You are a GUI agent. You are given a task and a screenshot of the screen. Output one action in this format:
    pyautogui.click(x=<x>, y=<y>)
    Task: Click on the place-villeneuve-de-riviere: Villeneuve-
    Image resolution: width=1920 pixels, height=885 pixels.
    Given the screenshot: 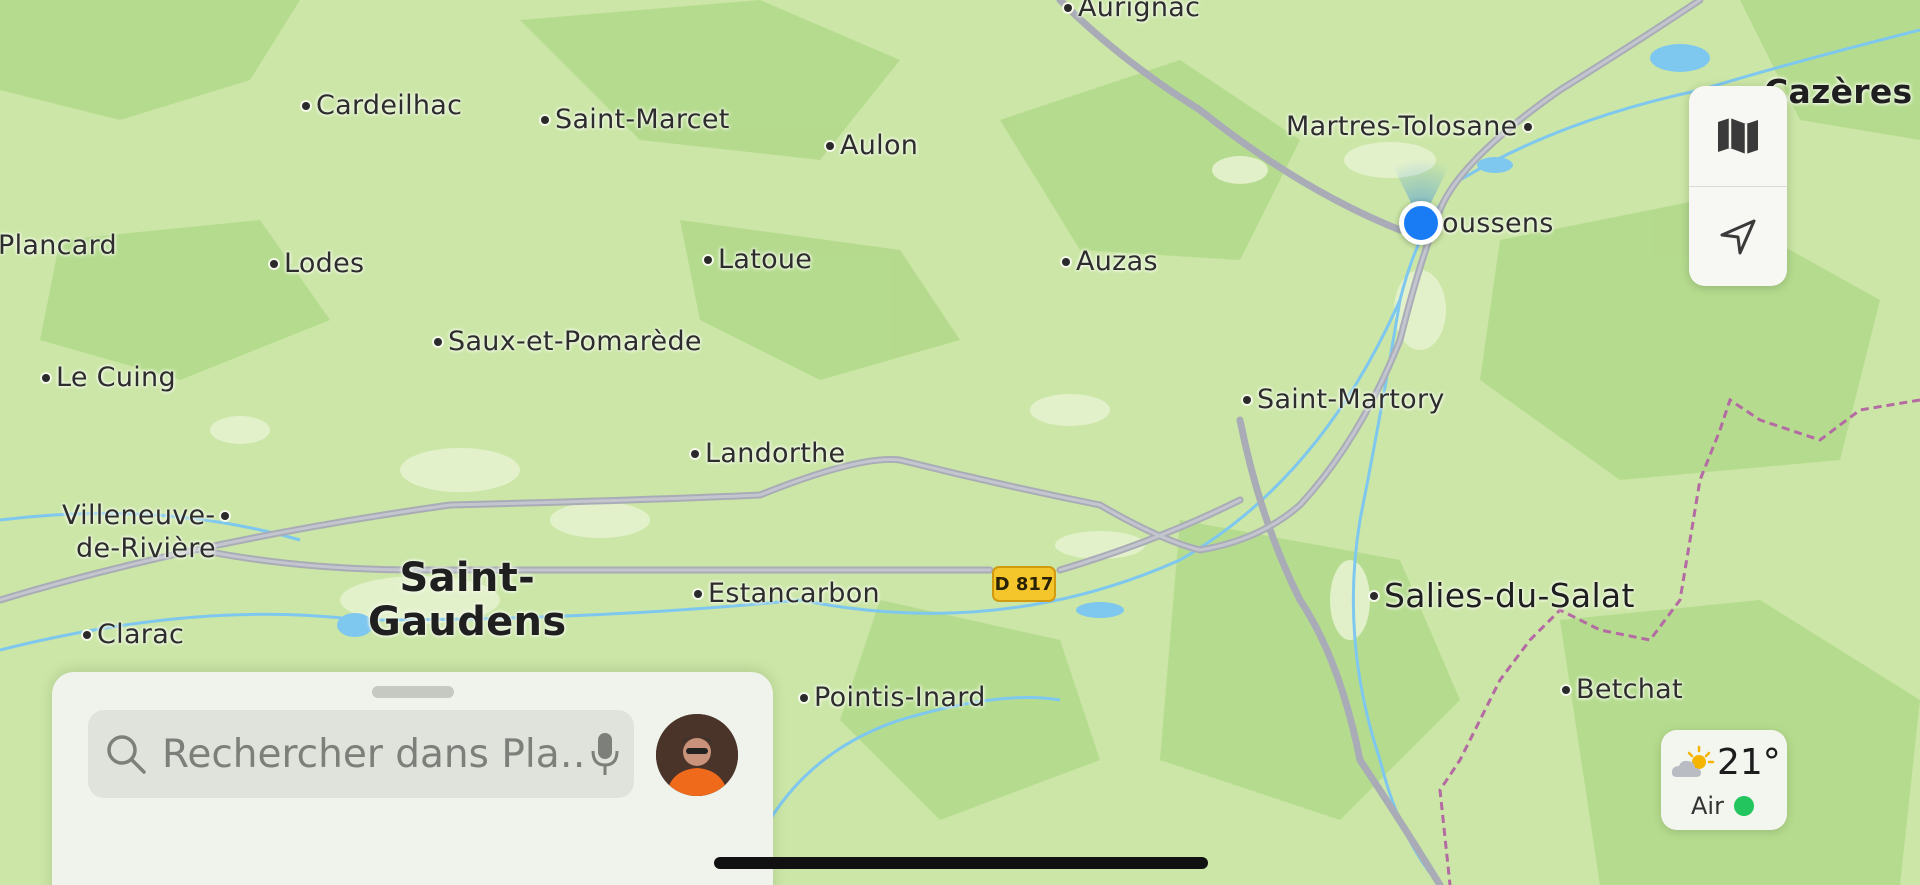 What is the action you would take?
    pyautogui.click(x=146, y=515)
    